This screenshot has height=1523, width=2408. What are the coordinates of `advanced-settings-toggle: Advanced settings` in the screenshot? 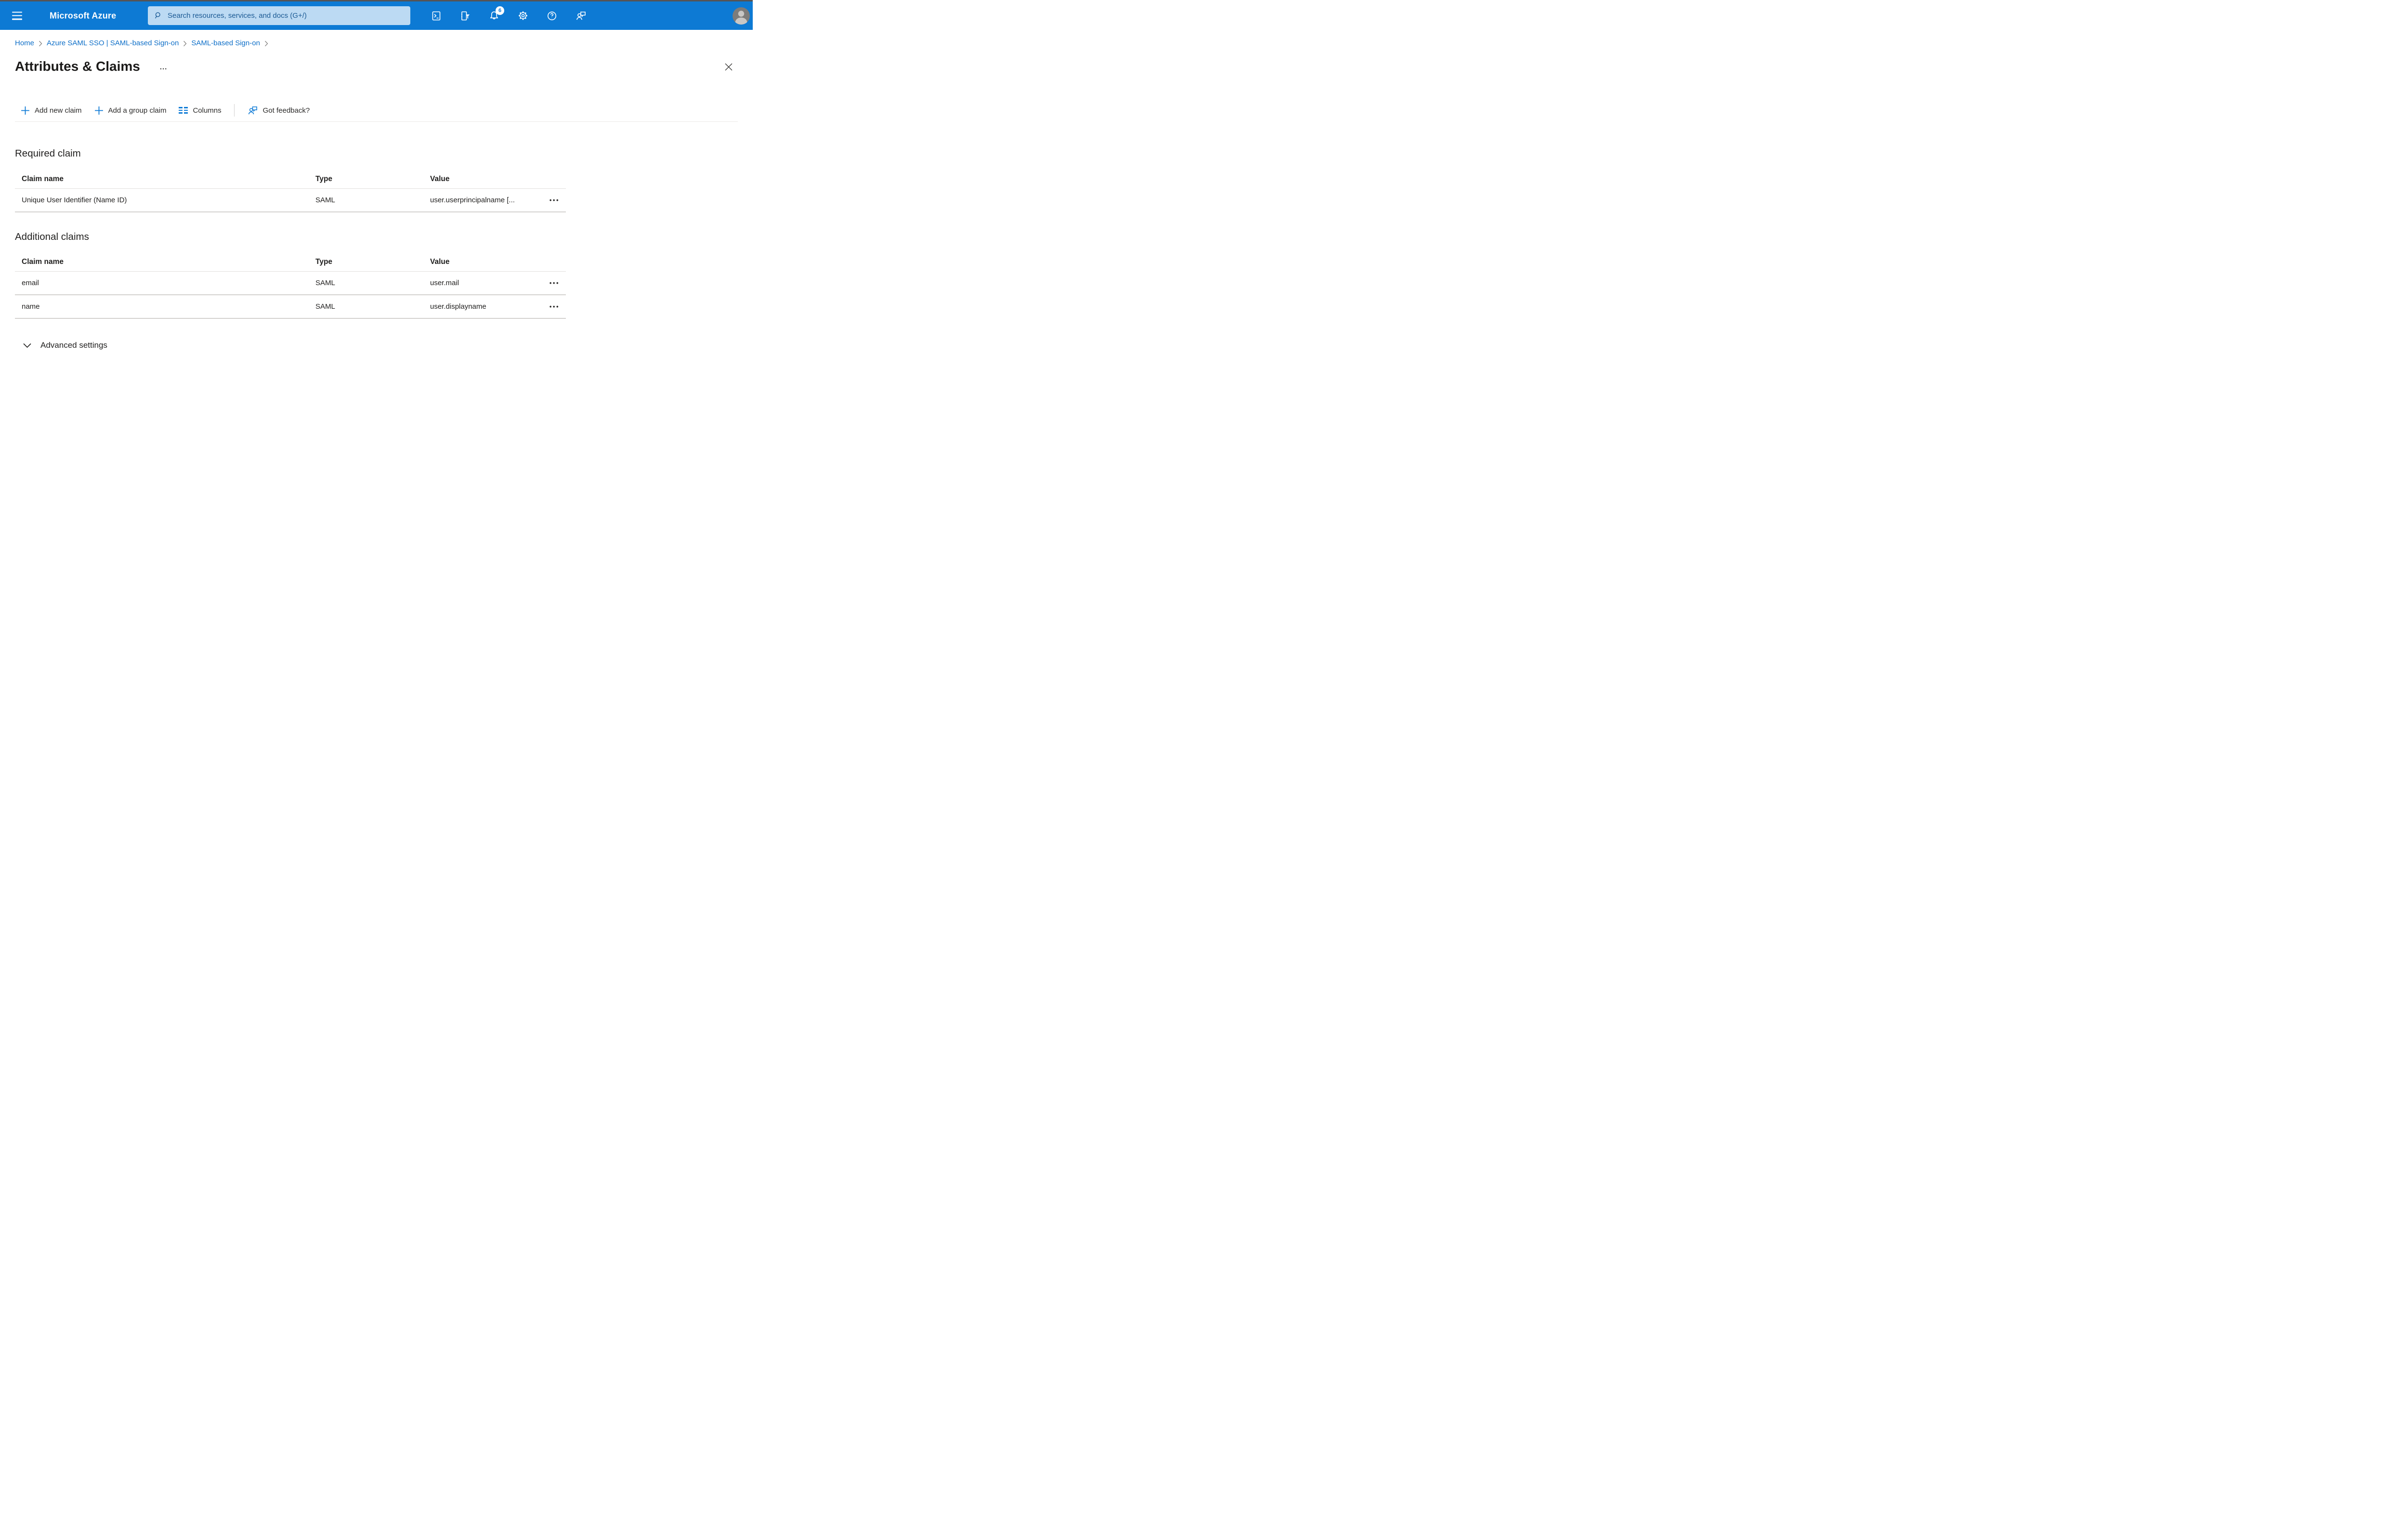 It's located at (388, 345).